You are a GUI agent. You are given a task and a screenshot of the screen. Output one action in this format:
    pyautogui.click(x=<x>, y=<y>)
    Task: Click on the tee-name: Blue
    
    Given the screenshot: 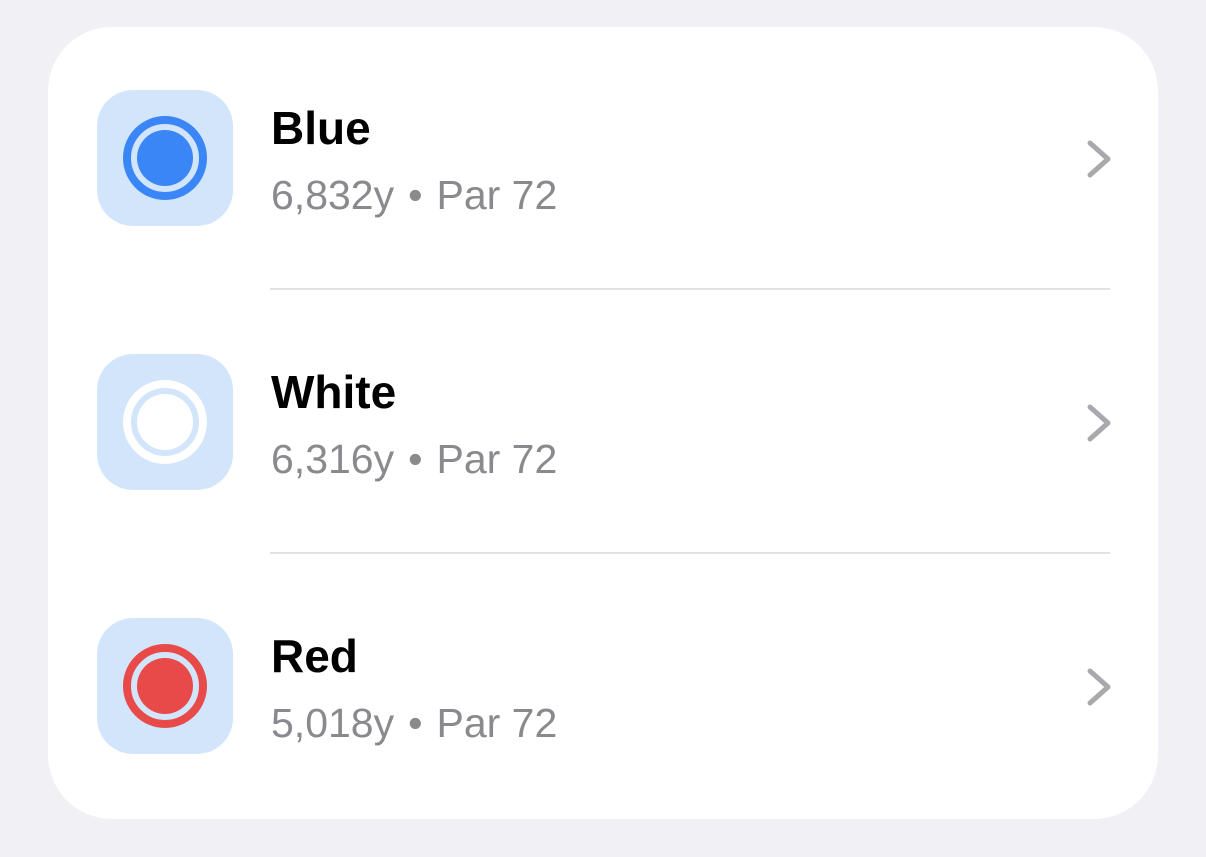 What is the action you would take?
    pyautogui.click(x=321, y=128)
    